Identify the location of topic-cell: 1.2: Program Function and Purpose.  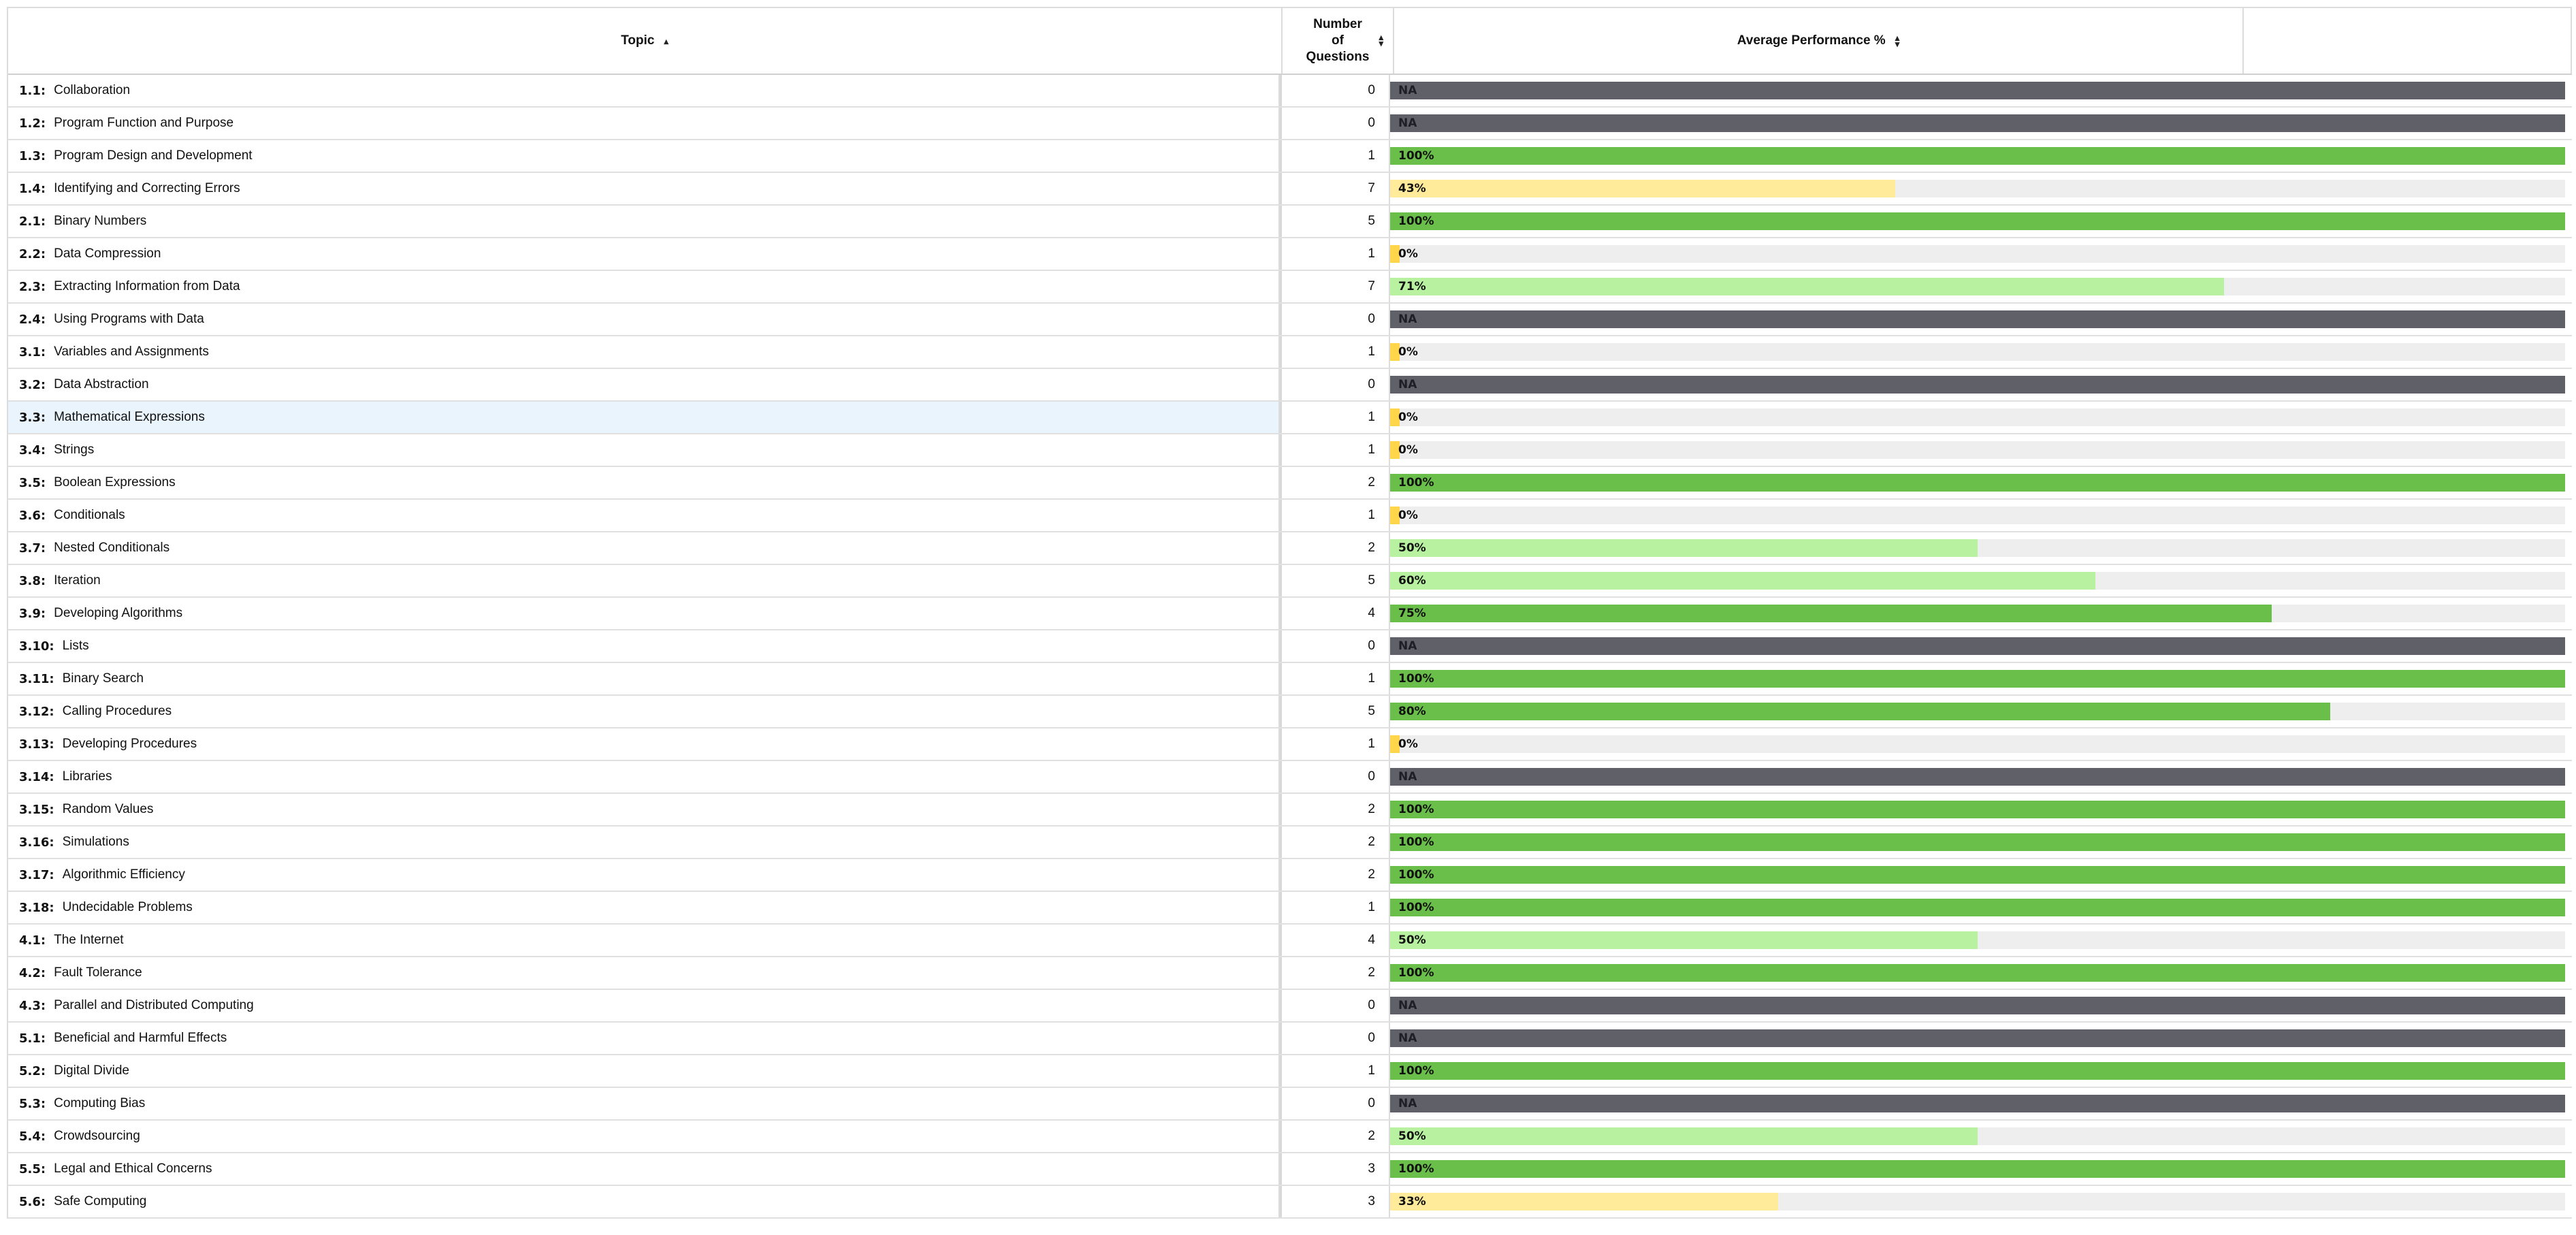
(644, 123).